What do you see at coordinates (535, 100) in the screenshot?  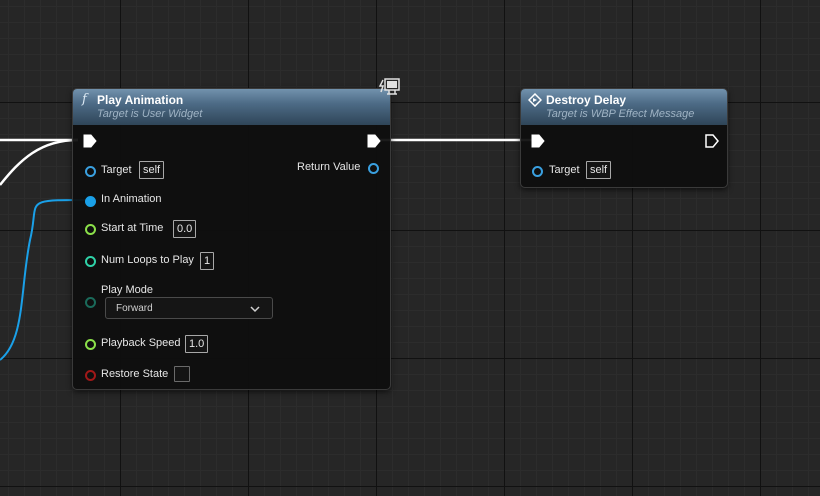 I see `event-diamond-icon` at bounding box center [535, 100].